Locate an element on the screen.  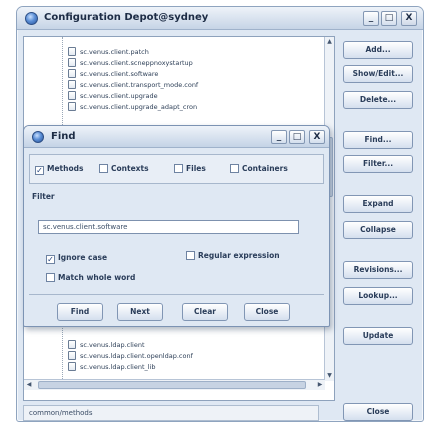
tree-item: sc.venus.ldap.client is located at coordinates (106, 345).